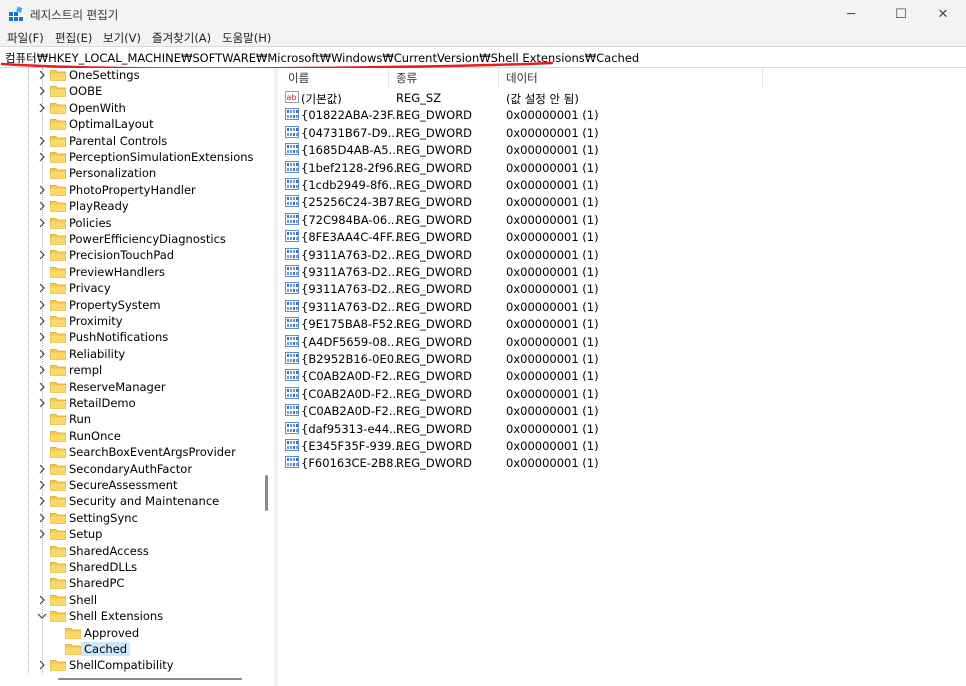  I want to click on tree-item: PerceptionSimulationExtensions, so click(129, 157).